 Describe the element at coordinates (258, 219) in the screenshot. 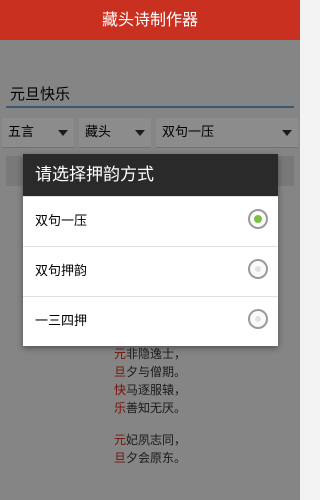

I see `radio-checked-icon` at that location.